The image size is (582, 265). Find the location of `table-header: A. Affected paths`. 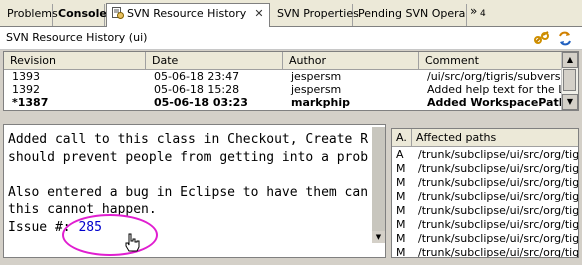

table-header: A. Affected paths is located at coordinates (485, 138).